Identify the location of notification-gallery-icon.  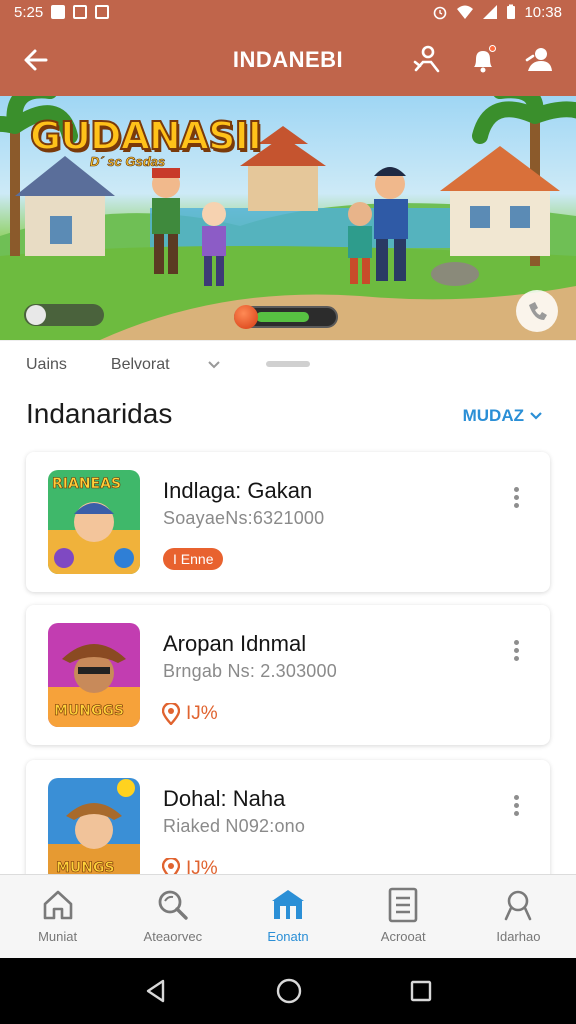
(102, 12).